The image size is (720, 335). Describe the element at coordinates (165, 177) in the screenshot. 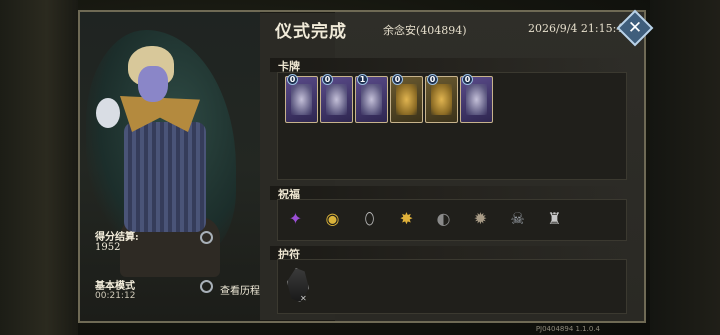

I see `character-torso` at that location.